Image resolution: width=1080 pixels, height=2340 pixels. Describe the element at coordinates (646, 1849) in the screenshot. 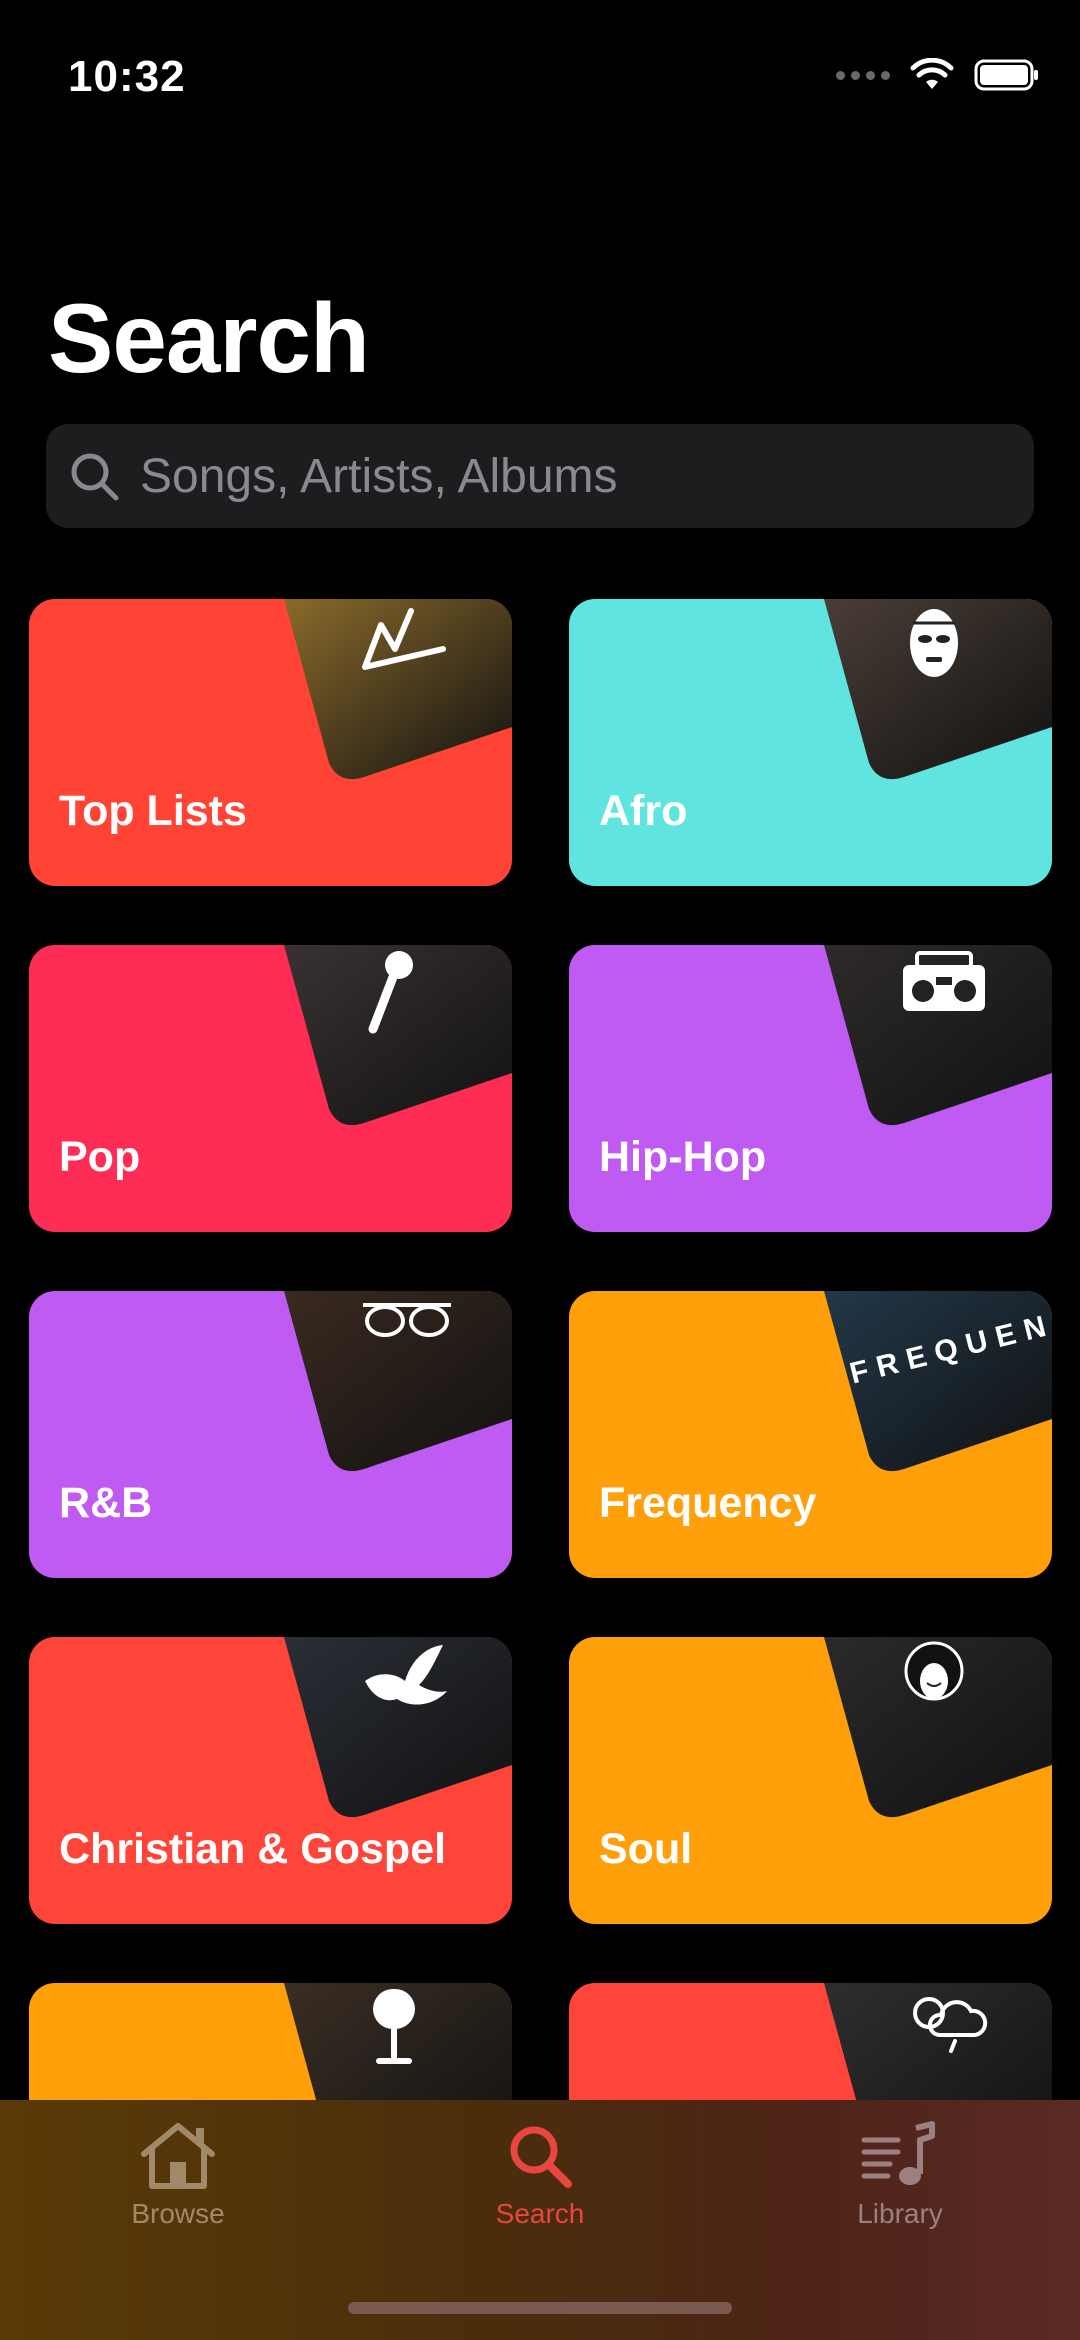

I see `genre-card-label: Soul` at that location.